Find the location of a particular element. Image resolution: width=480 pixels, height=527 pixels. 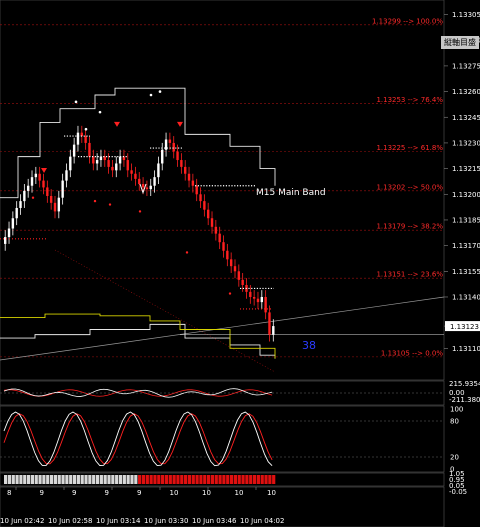

fib-label: 1.13225 --> 61.8% is located at coordinates (409, 148).